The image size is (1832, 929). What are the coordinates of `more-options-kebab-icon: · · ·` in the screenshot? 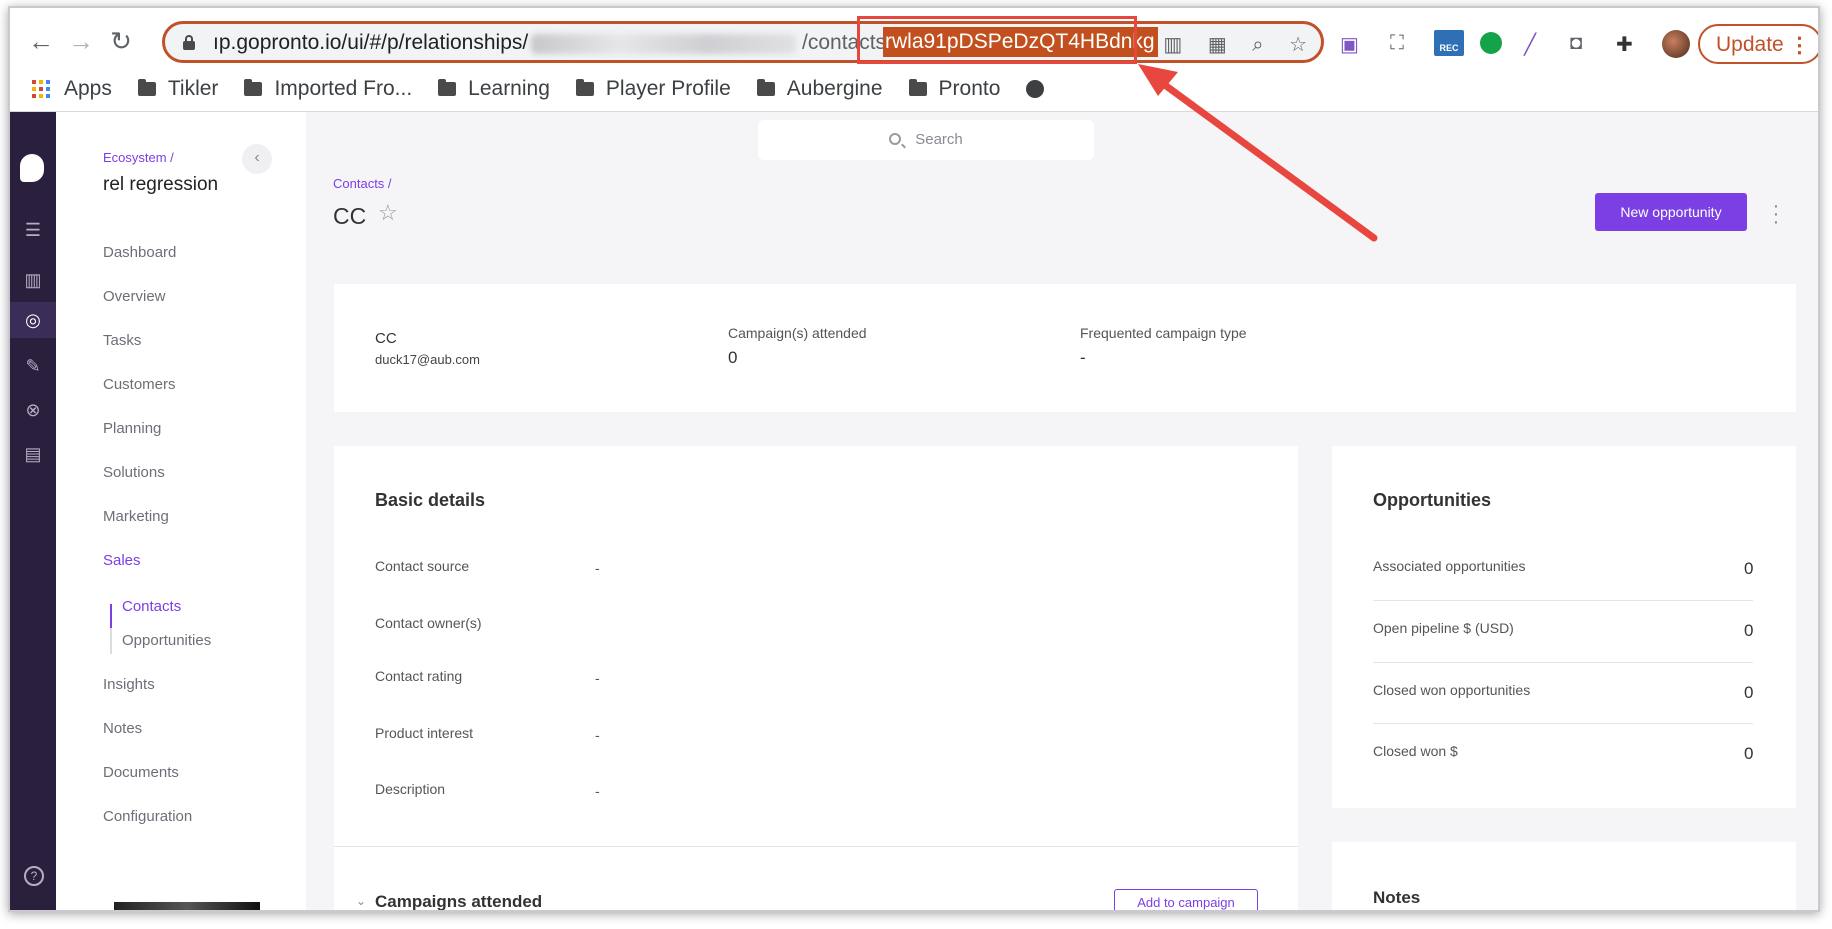 It's located at (1776, 214).